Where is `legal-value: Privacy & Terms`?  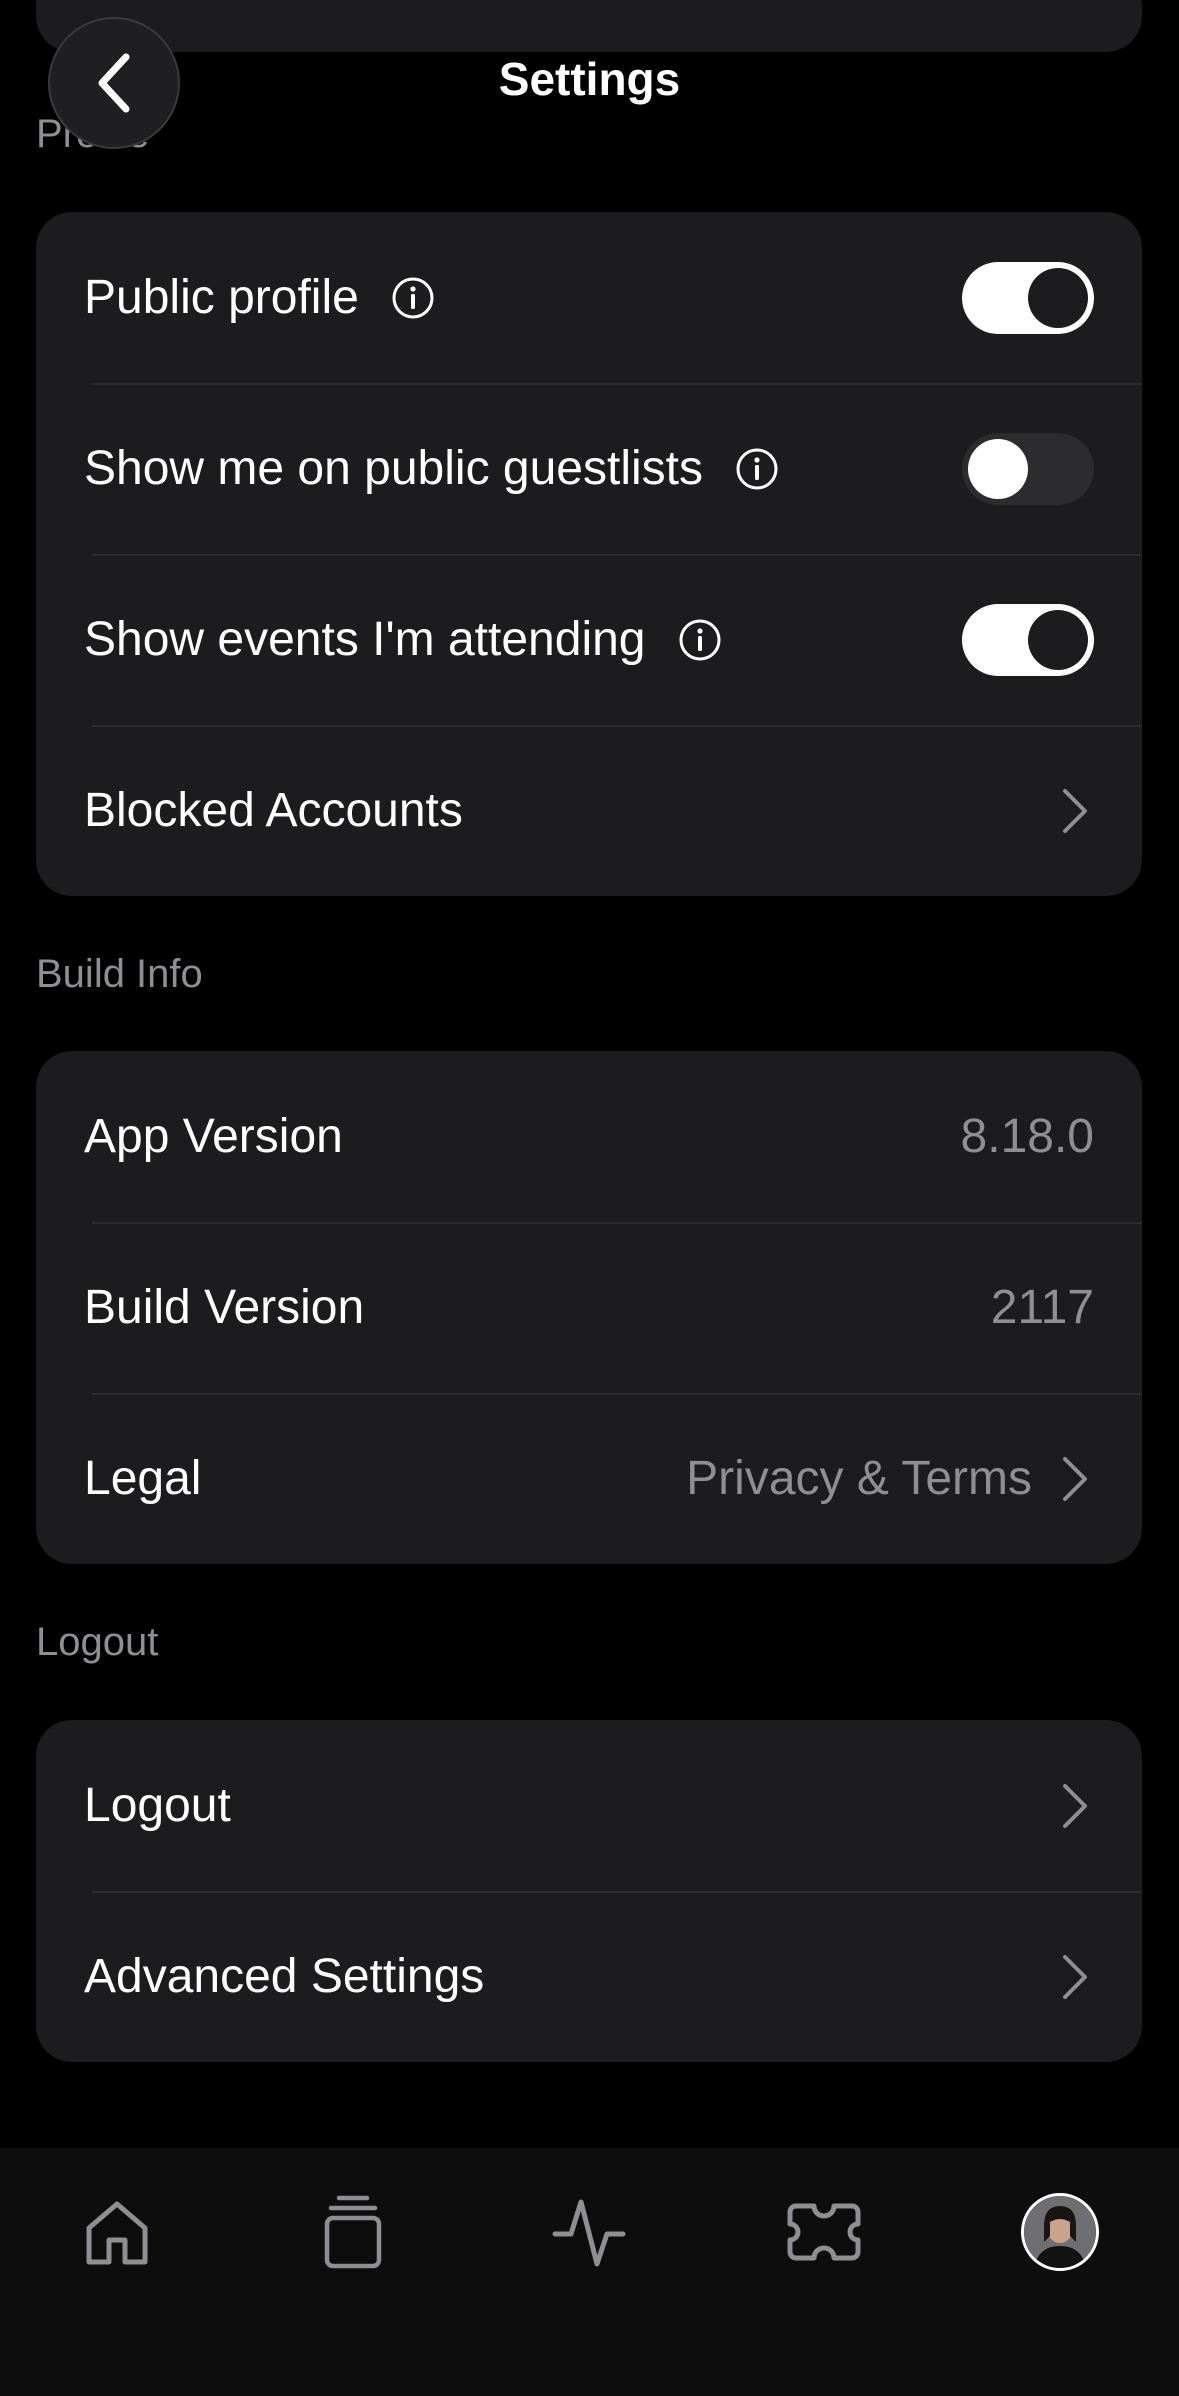
legal-value: Privacy & Terms is located at coordinates (859, 1478).